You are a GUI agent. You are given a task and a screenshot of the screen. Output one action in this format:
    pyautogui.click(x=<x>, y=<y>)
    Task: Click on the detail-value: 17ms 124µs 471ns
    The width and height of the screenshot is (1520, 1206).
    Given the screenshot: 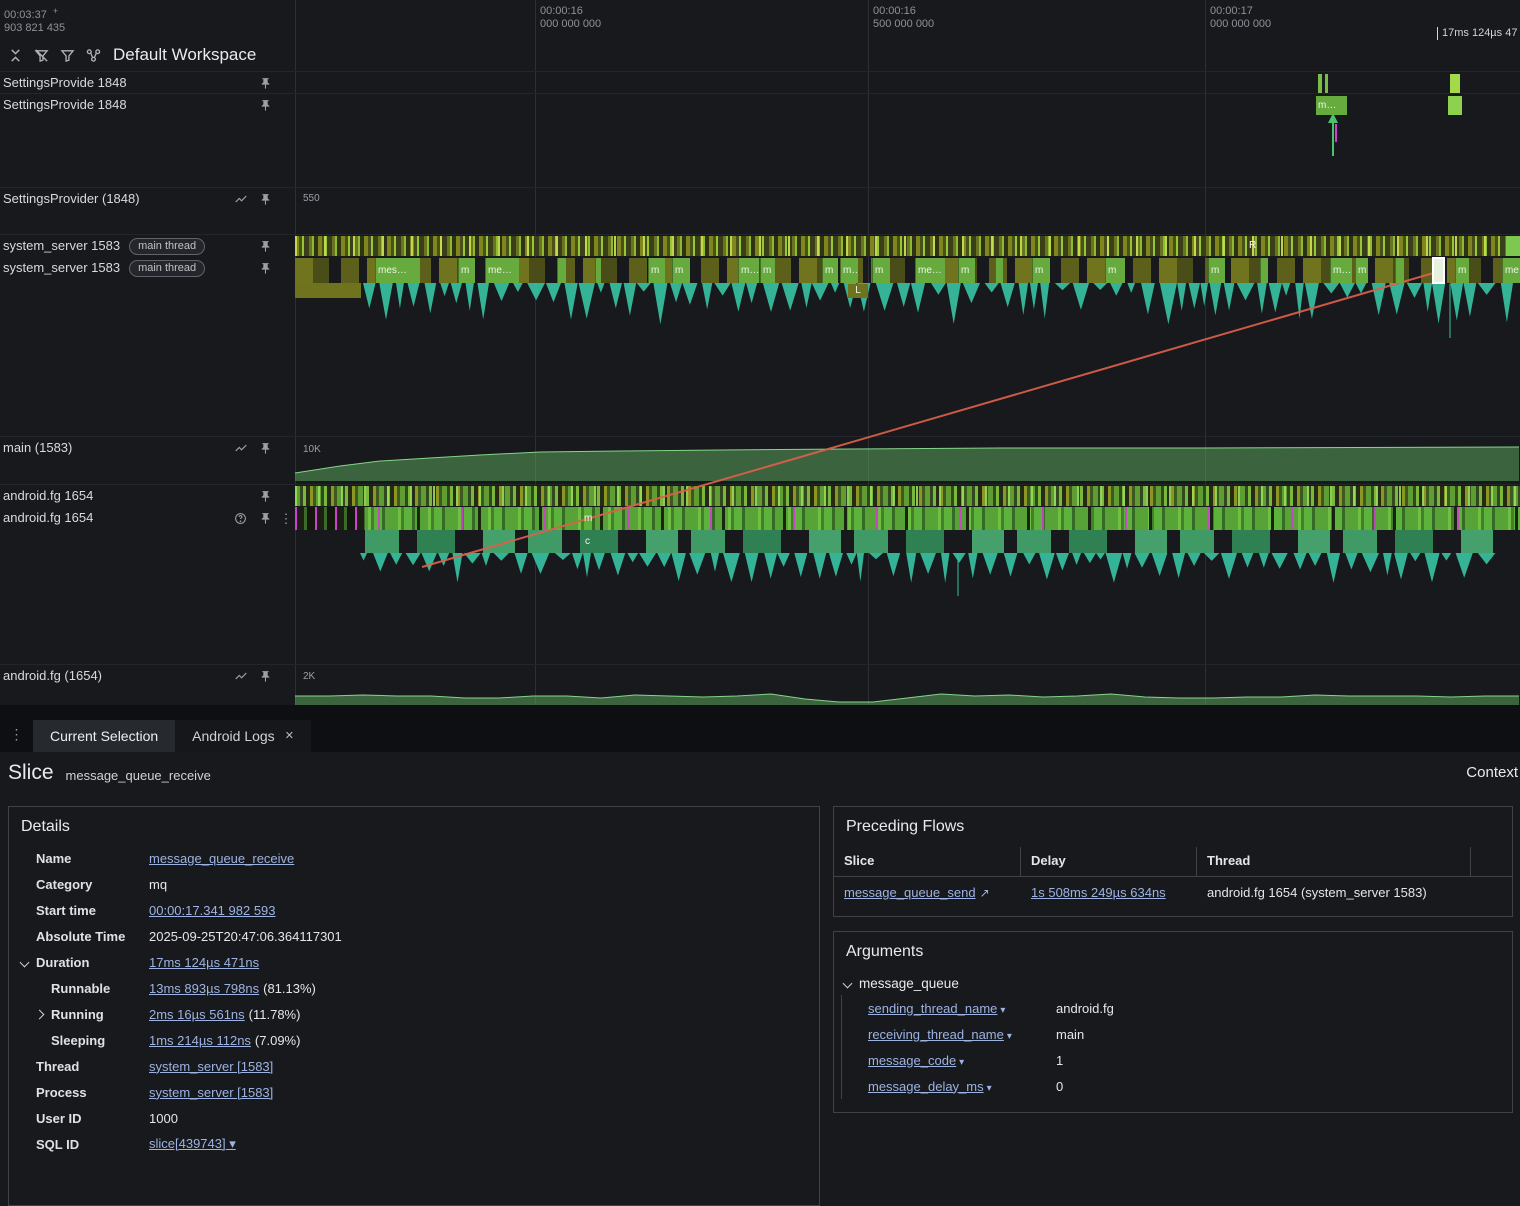 What is the action you would take?
    pyautogui.click(x=204, y=962)
    